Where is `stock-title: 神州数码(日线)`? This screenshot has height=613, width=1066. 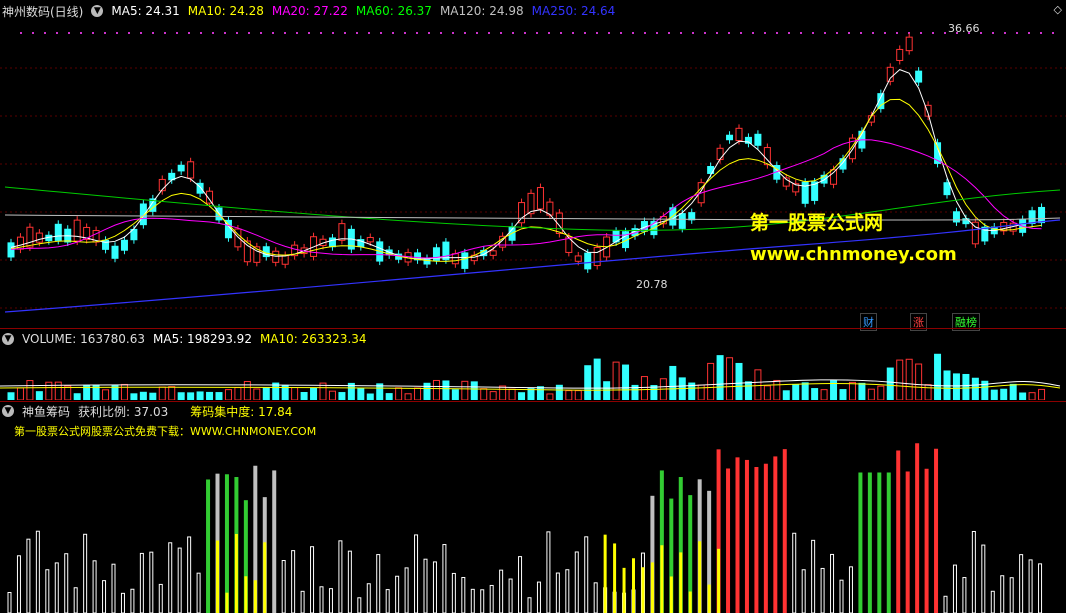
stock-title: 神州数码(日线) is located at coordinates (42, 11).